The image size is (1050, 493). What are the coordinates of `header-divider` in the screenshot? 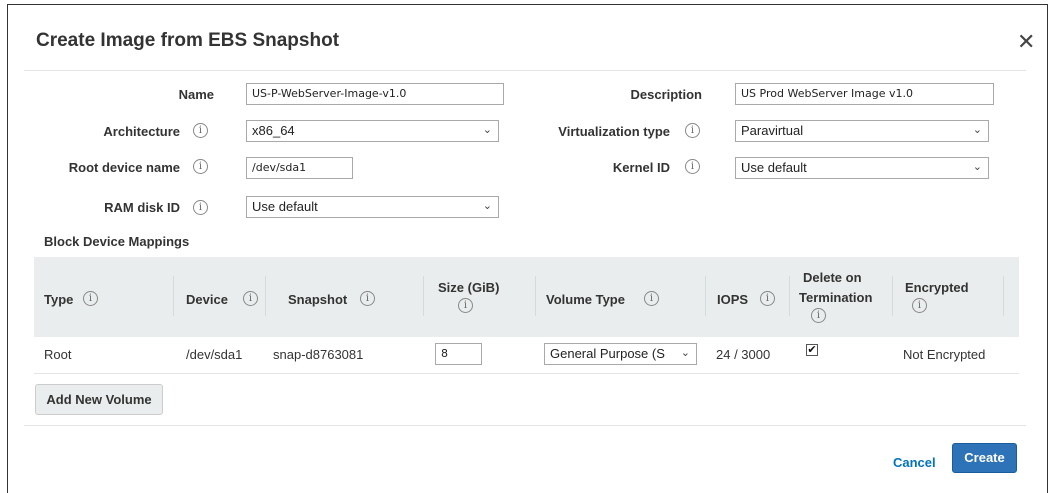 It's located at (525, 70).